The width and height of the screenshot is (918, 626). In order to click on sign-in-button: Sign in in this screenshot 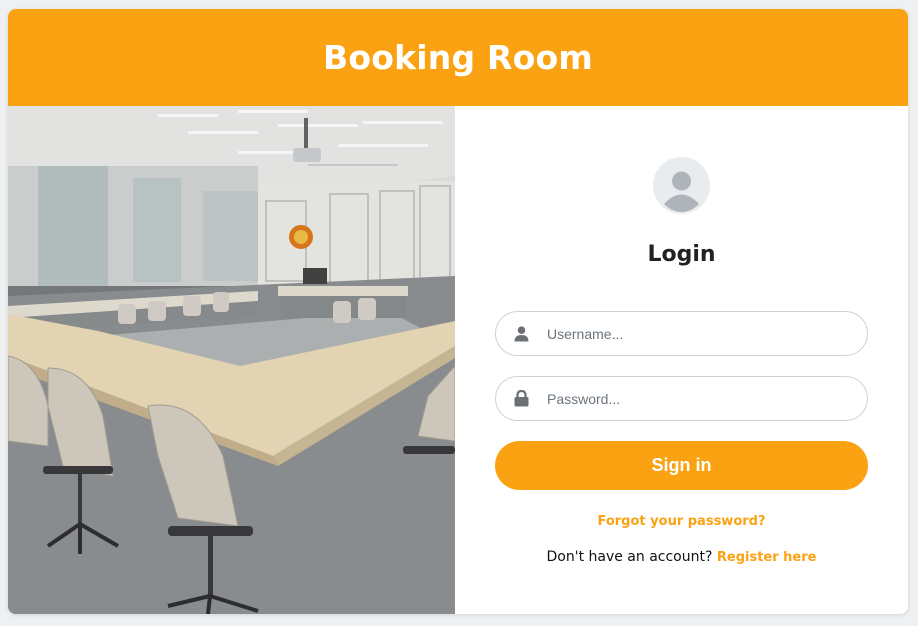, I will do `click(681, 465)`.